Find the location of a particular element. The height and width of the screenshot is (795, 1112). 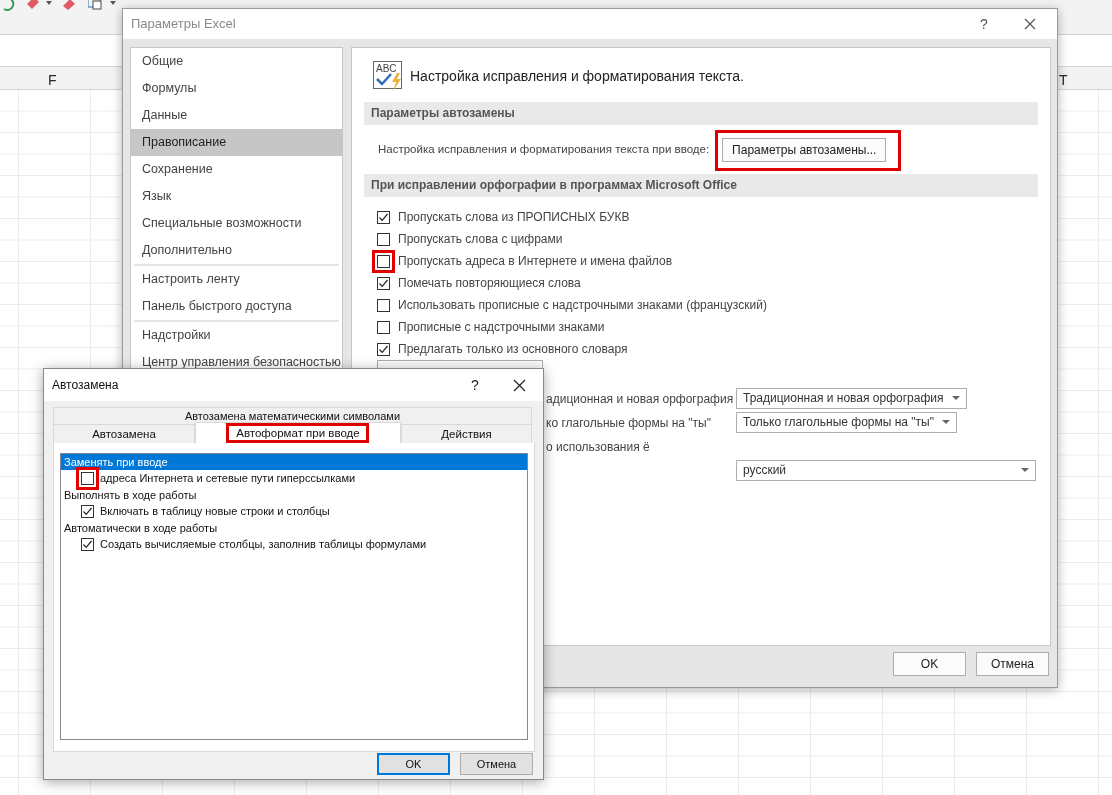

nav-item: Панель быстрого доступа is located at coordinates (236, 306).